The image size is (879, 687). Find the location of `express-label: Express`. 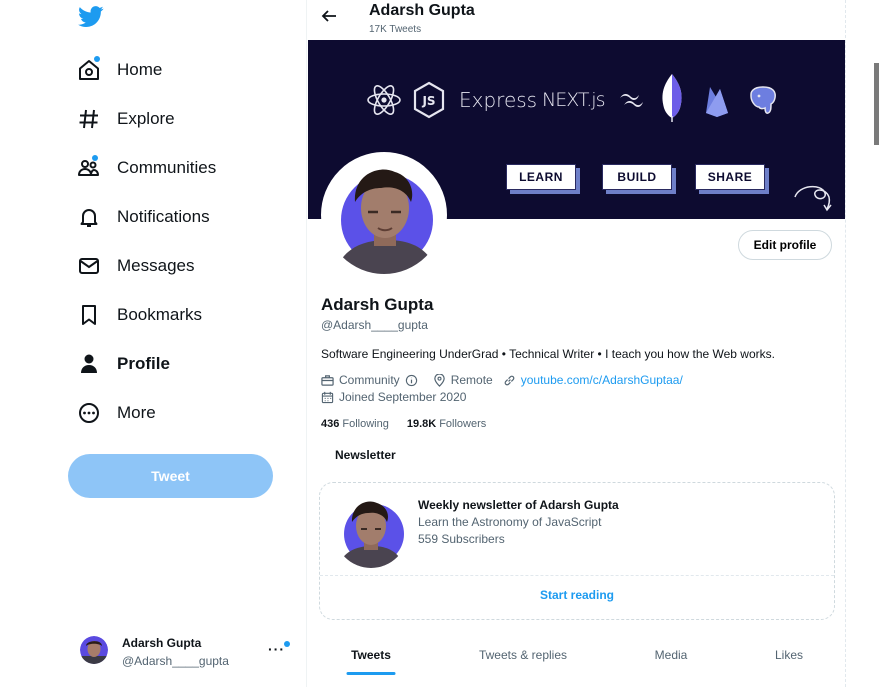

express-label: Express is located at coordinates (498, 100).